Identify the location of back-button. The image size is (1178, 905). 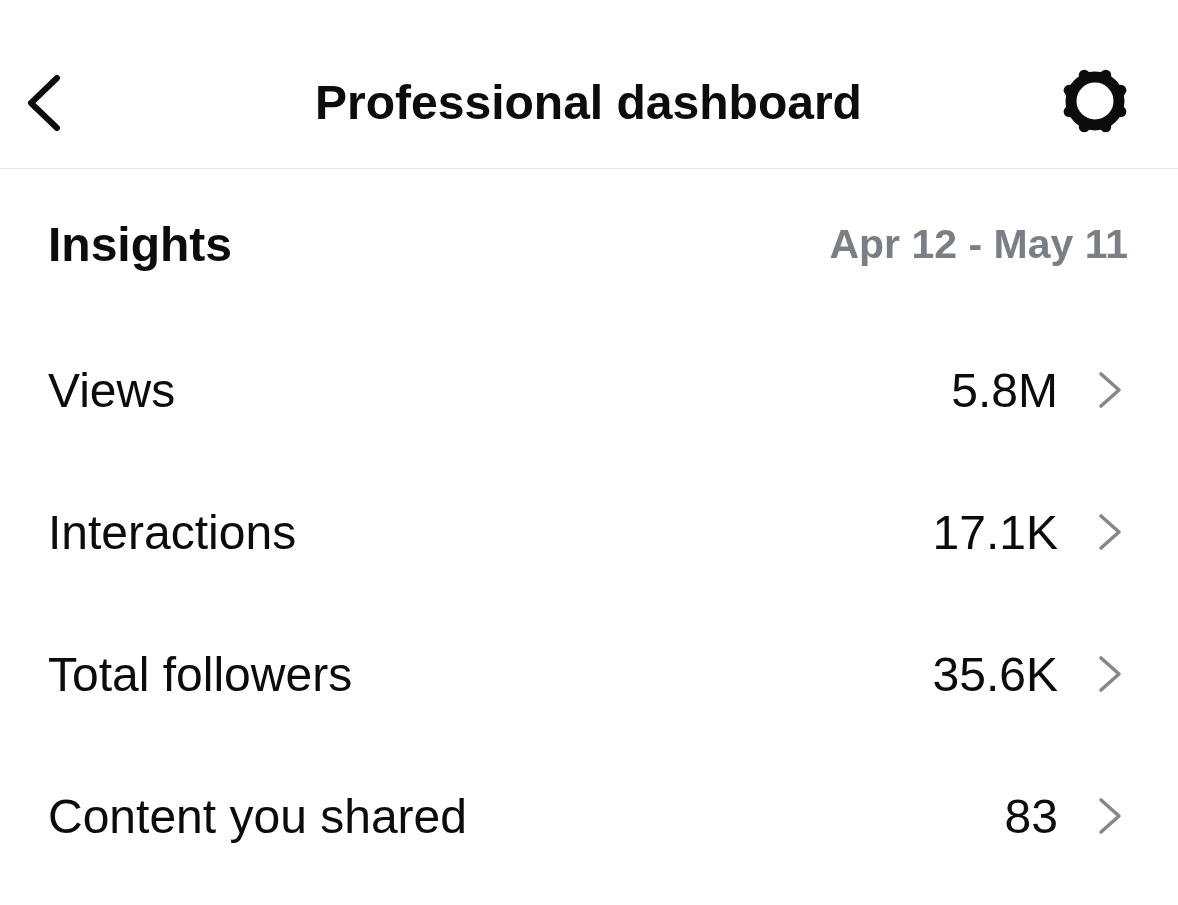
(44, 103).